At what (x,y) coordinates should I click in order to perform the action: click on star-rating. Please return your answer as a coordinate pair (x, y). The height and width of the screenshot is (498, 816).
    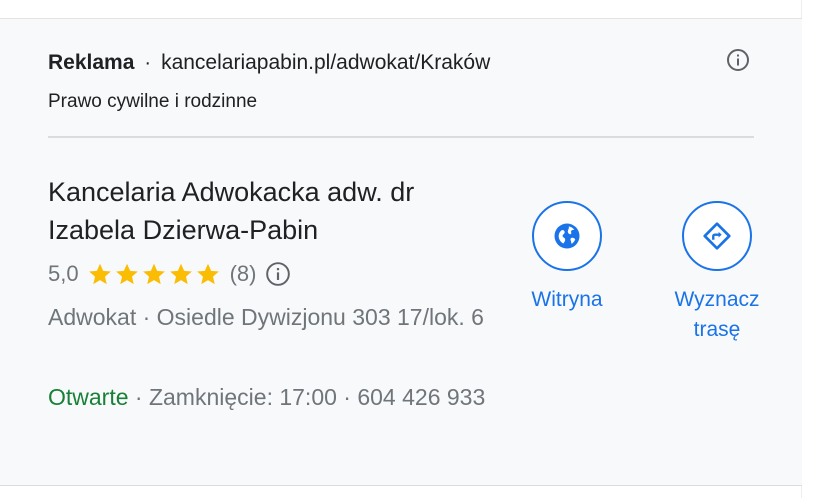
    Looking at the image, I should click on (154, 274).